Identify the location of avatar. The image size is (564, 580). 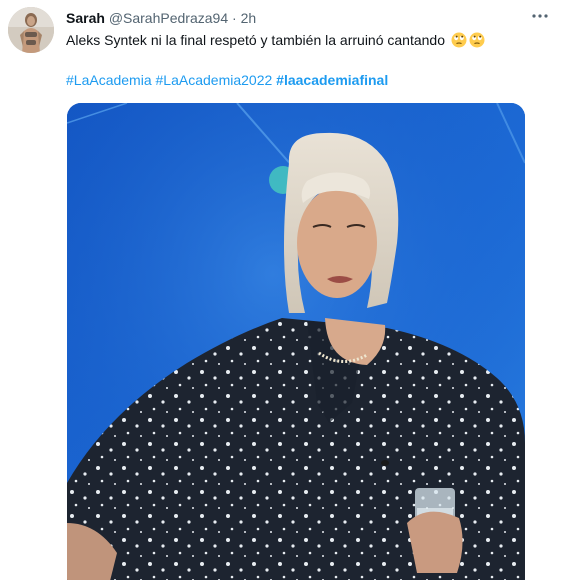
(31, 30).